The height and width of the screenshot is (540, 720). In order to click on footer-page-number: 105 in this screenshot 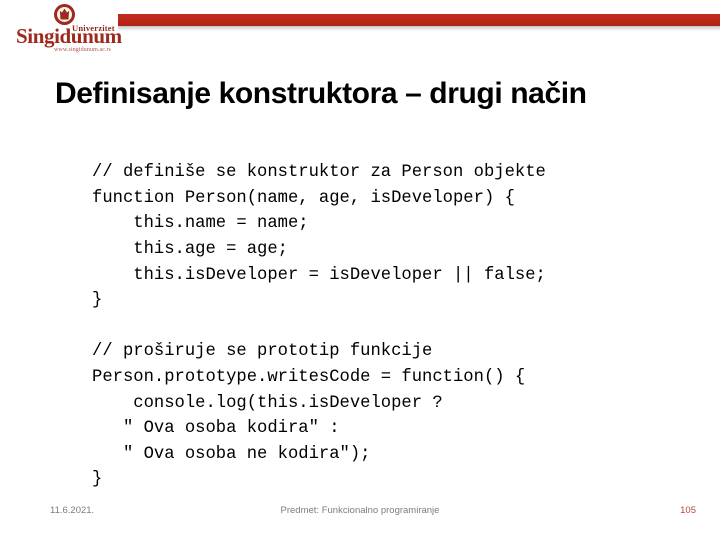, I will do `click(688, 510)`.